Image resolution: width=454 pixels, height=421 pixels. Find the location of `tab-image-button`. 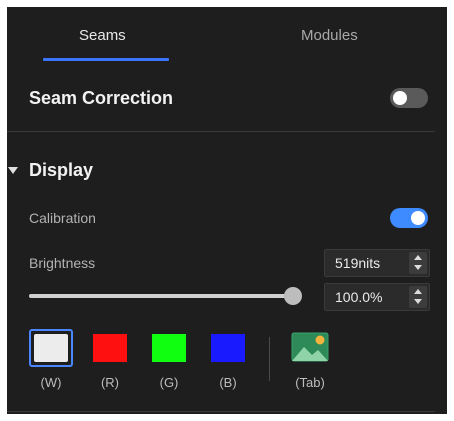

tab-image-button is located at coordinates (310, 348).